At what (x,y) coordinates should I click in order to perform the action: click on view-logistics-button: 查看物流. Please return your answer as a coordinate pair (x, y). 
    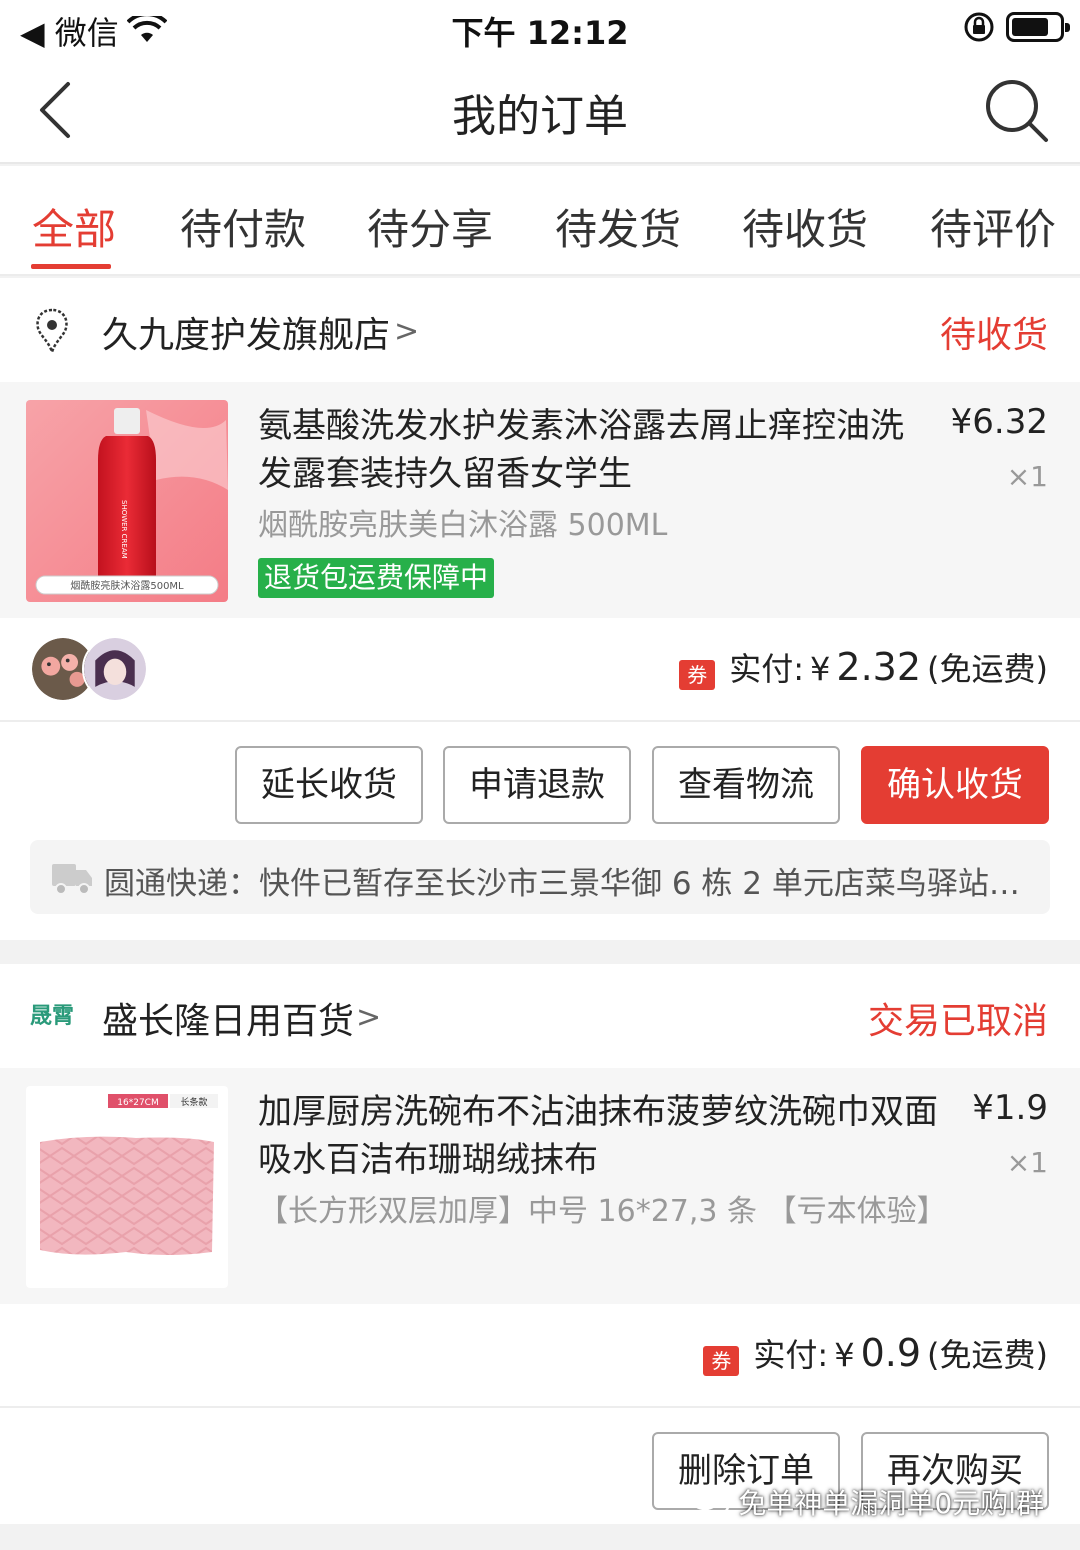
    Looking at the image, I should click on (746, 785).